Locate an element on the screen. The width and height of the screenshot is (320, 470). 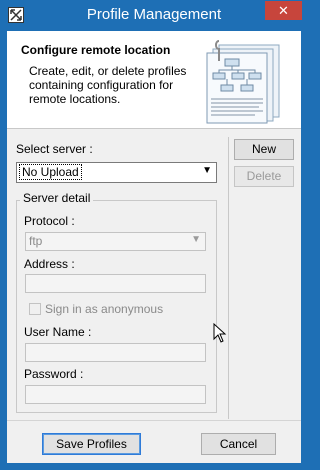
password-label: Password : is located at coordinates (54, 374).